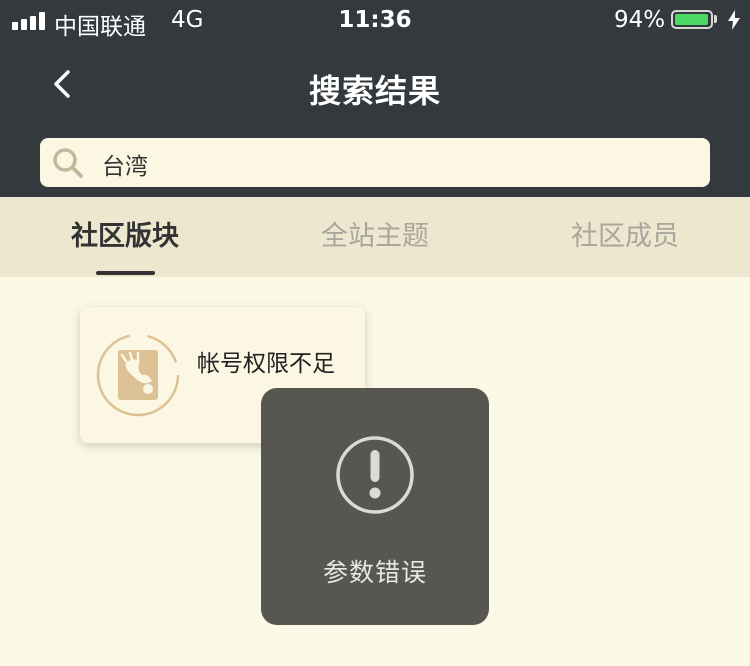 Image resolution: width=750 pixels, height=666 pixels. Describe the element at coordinates (374, 91) in the screenshot. I see `page-title: 搜索结果` at that location.